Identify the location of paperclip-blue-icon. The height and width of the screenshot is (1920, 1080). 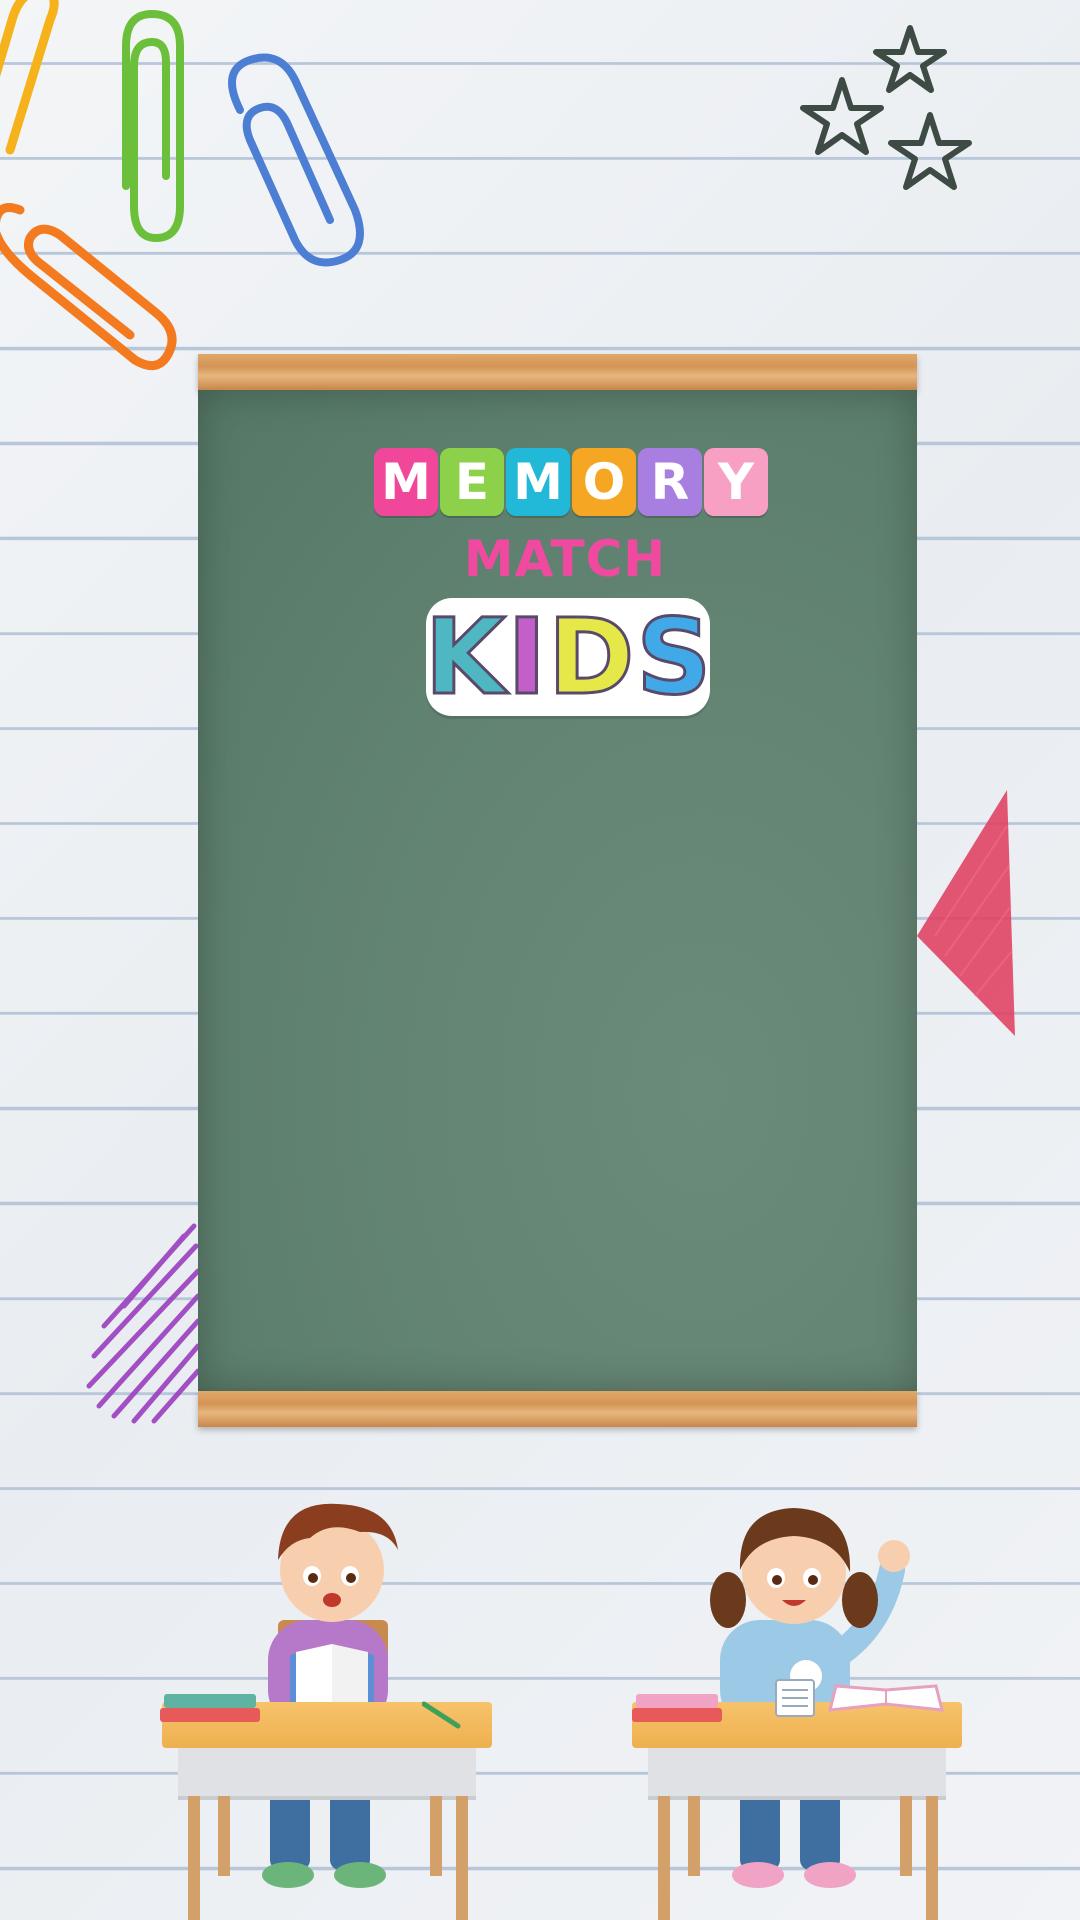
(296, 160).